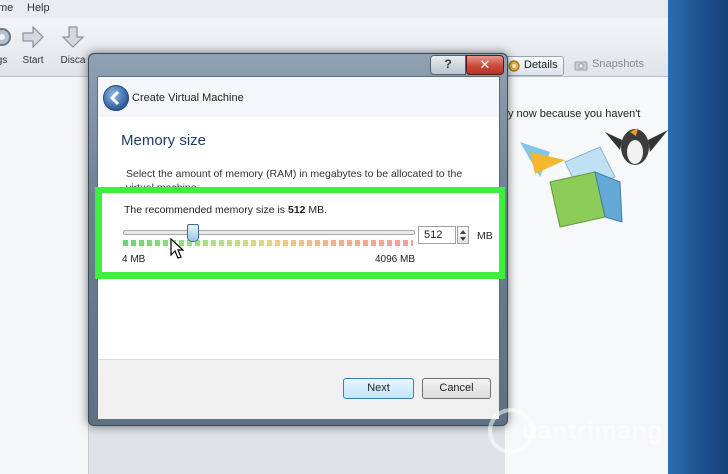 This screenshot has height=474, width=728. What do you see at coordinates (485, 236) in the screenshot?
I see `memory-unit-label: MB` at bounding box center [485, 236].